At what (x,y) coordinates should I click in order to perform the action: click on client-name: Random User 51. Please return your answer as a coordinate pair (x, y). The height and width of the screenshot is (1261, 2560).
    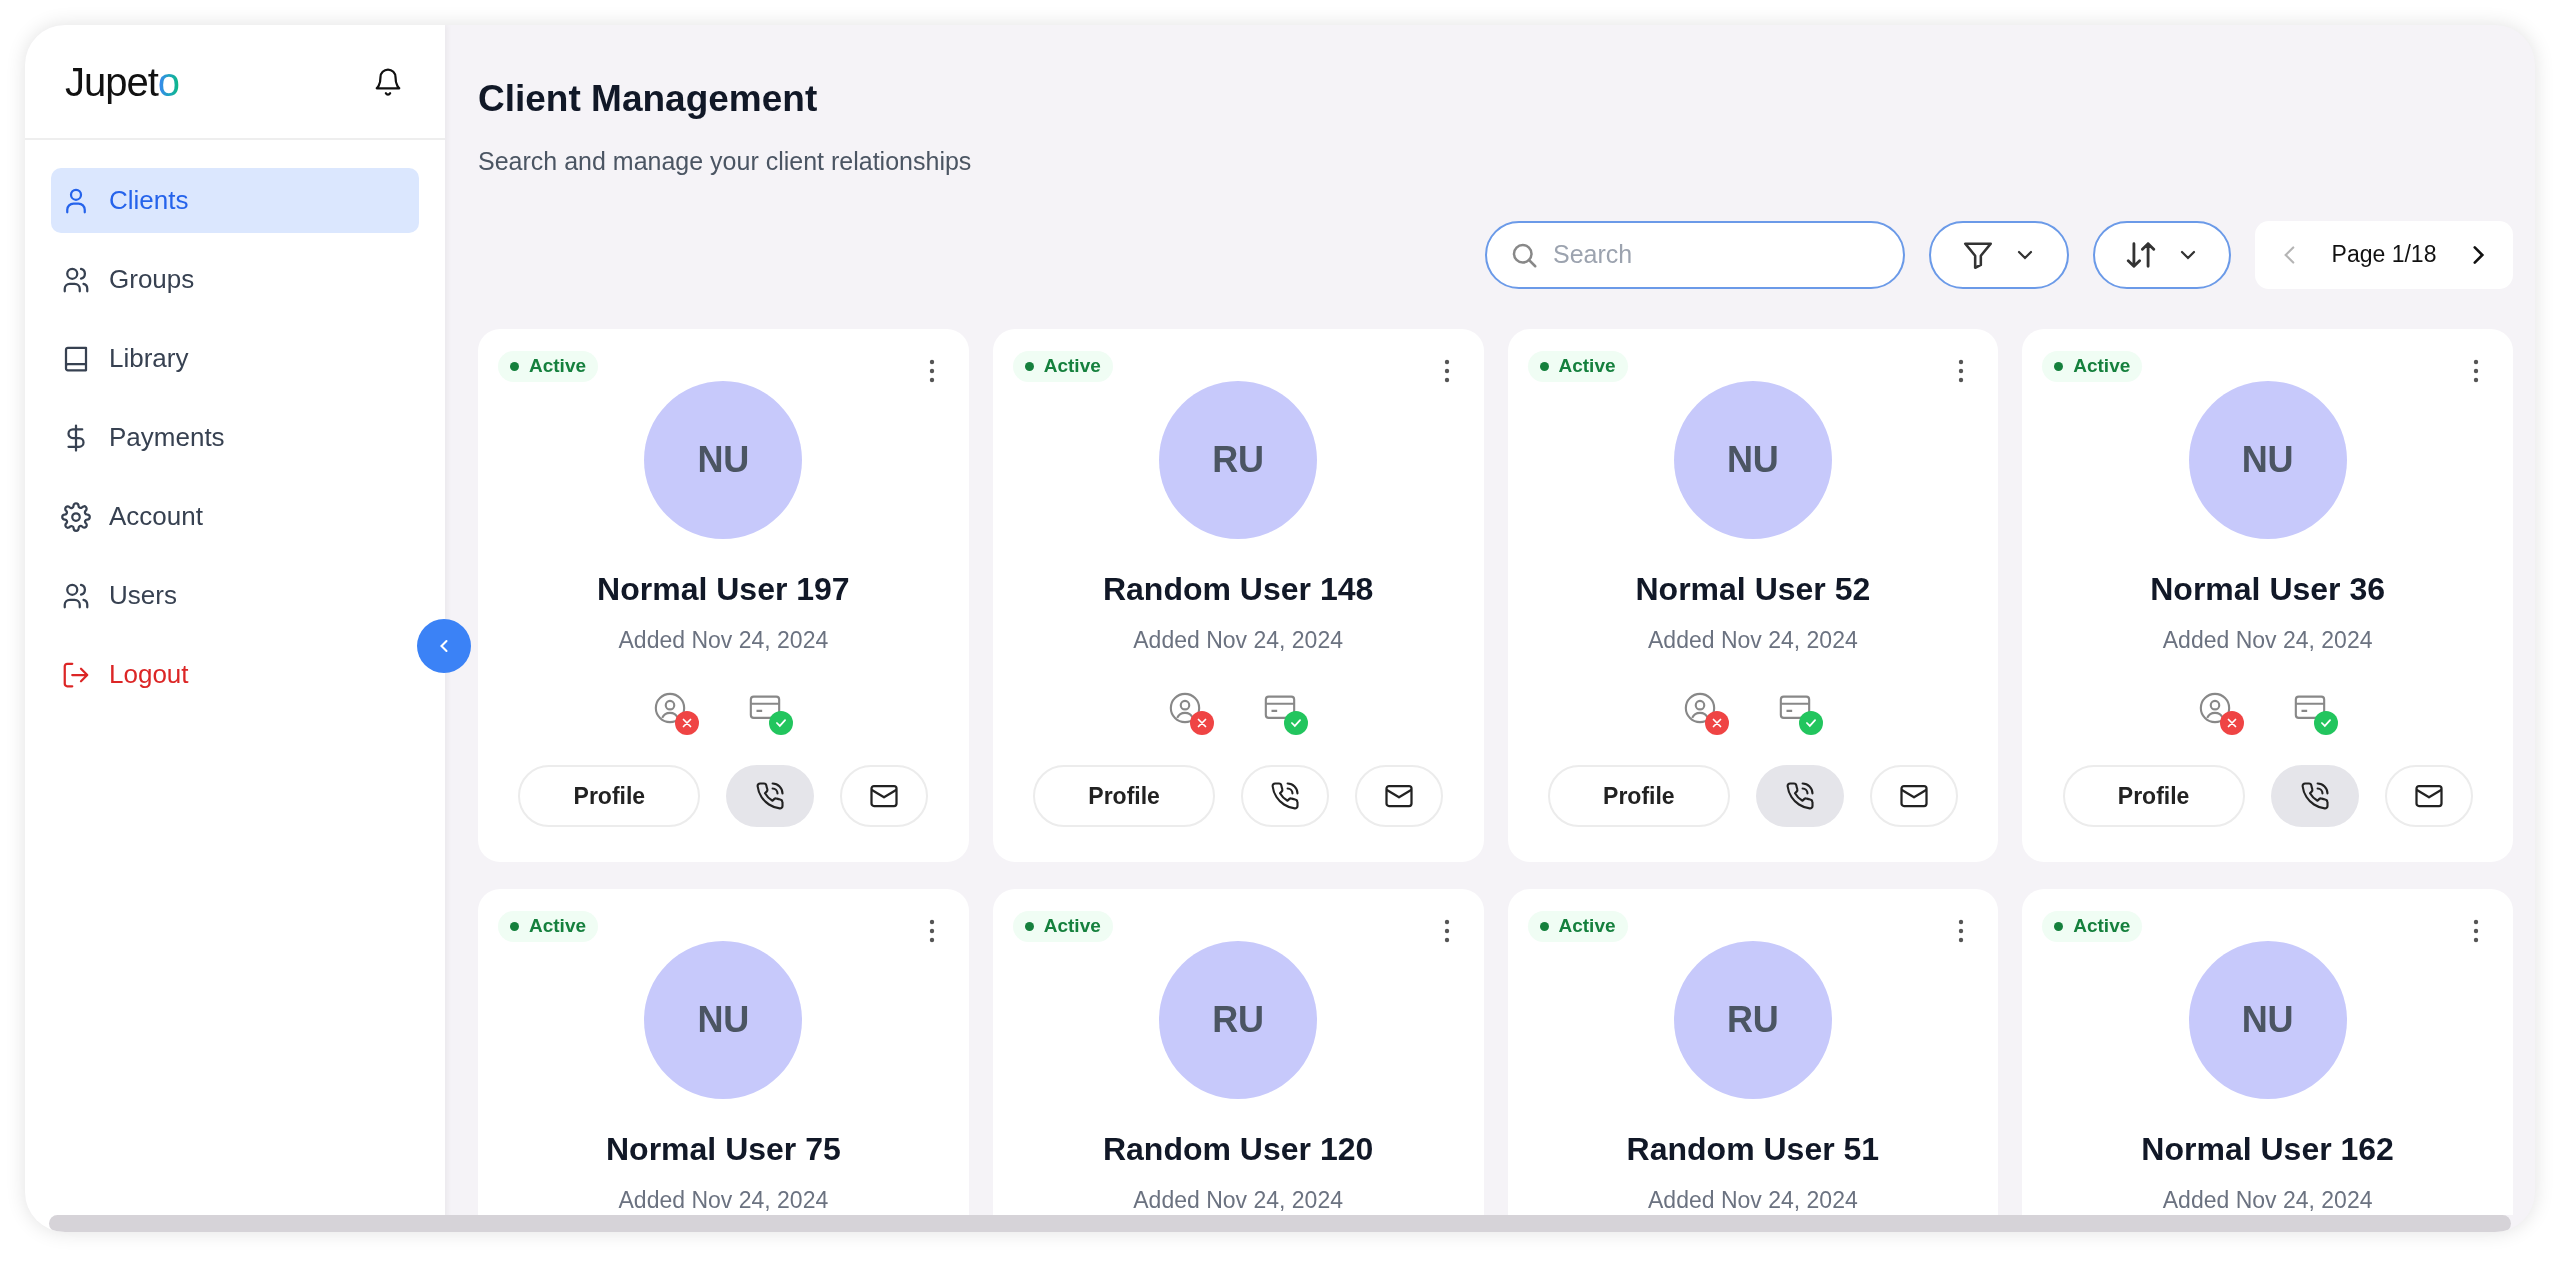
    Looking at the image, I should click on (1753, 1149).